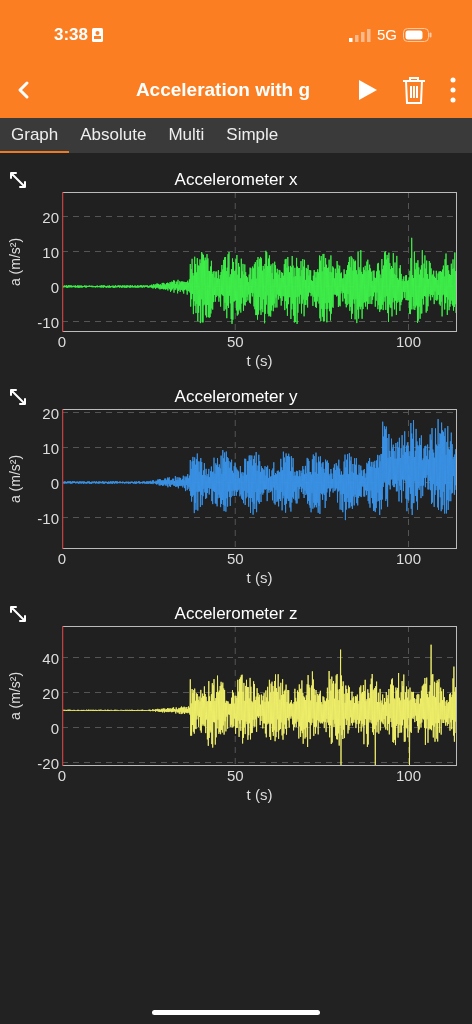 The image size is (472, 1024). I want to click on status-time: 3:38, so click(71, 35).